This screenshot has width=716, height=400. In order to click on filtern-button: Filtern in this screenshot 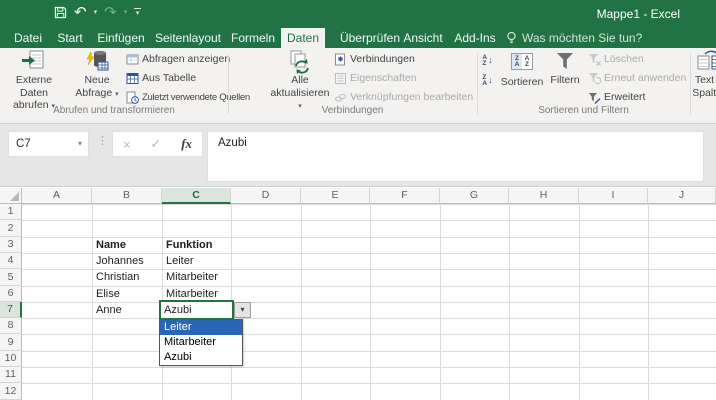, I will do `click(565, 68)`.